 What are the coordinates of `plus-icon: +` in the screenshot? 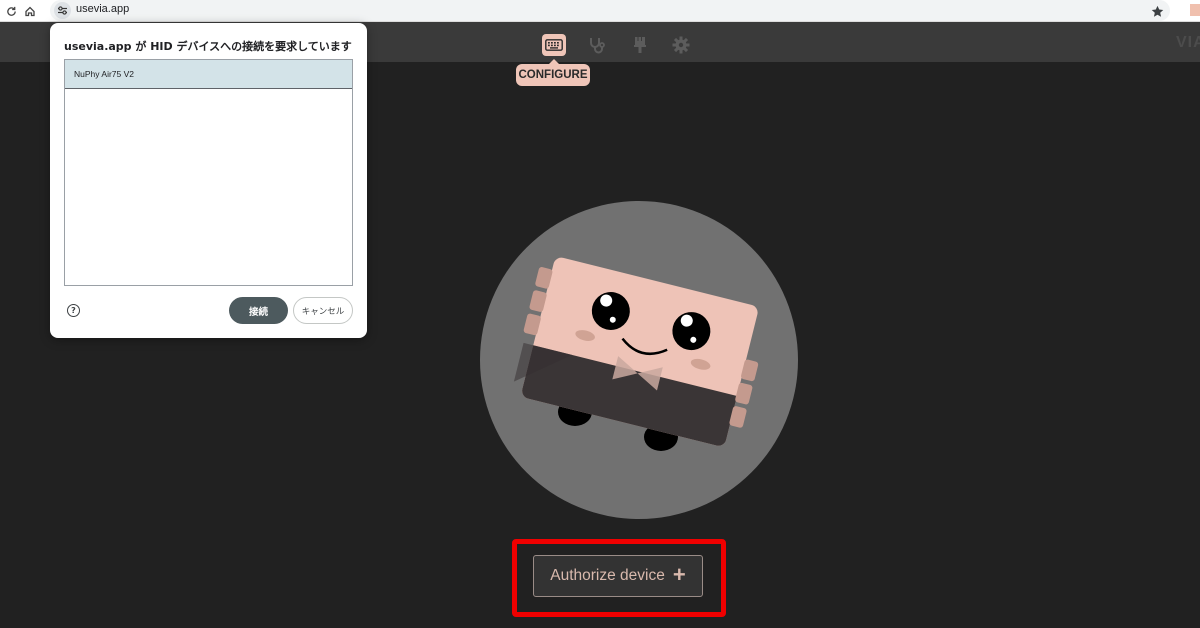 It's located at (679, 574).